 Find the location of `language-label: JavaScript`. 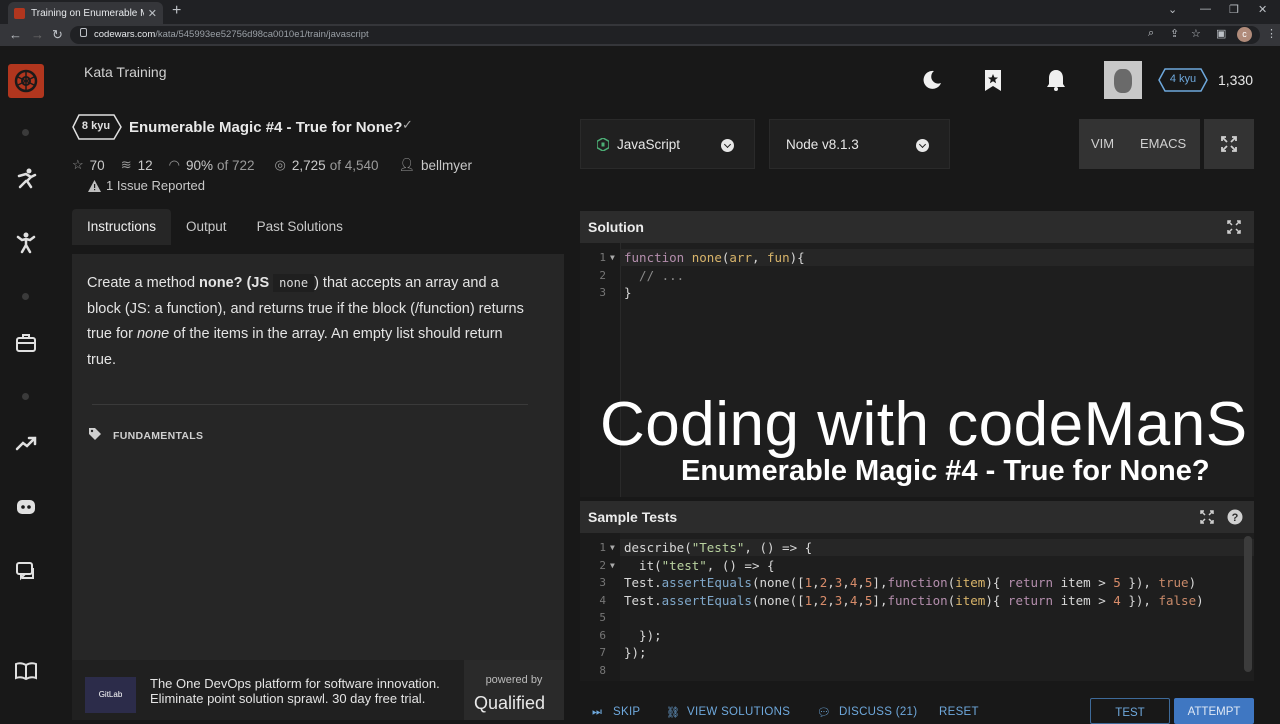

language-label: JavaScript is located at coordinates (649, 144).